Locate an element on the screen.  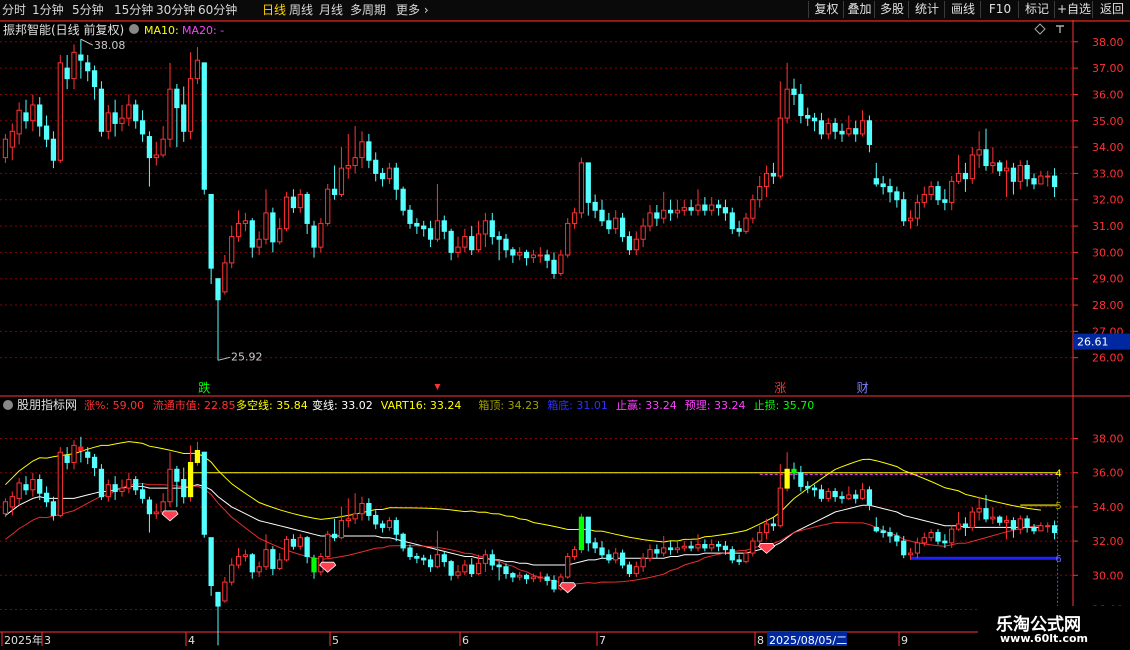
period-tab-6: 日线 is located at coordinates (274, 10).